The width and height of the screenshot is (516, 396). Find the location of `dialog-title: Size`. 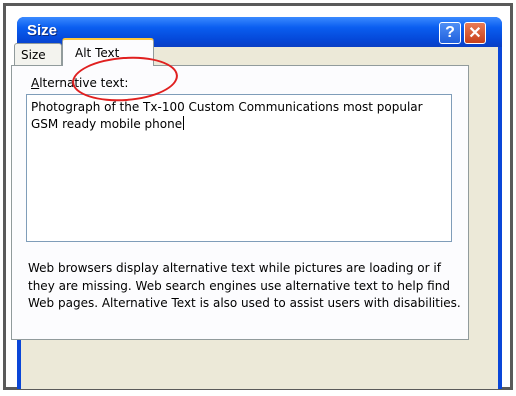

dialog-title: Size is located at coordinates (42, 30).